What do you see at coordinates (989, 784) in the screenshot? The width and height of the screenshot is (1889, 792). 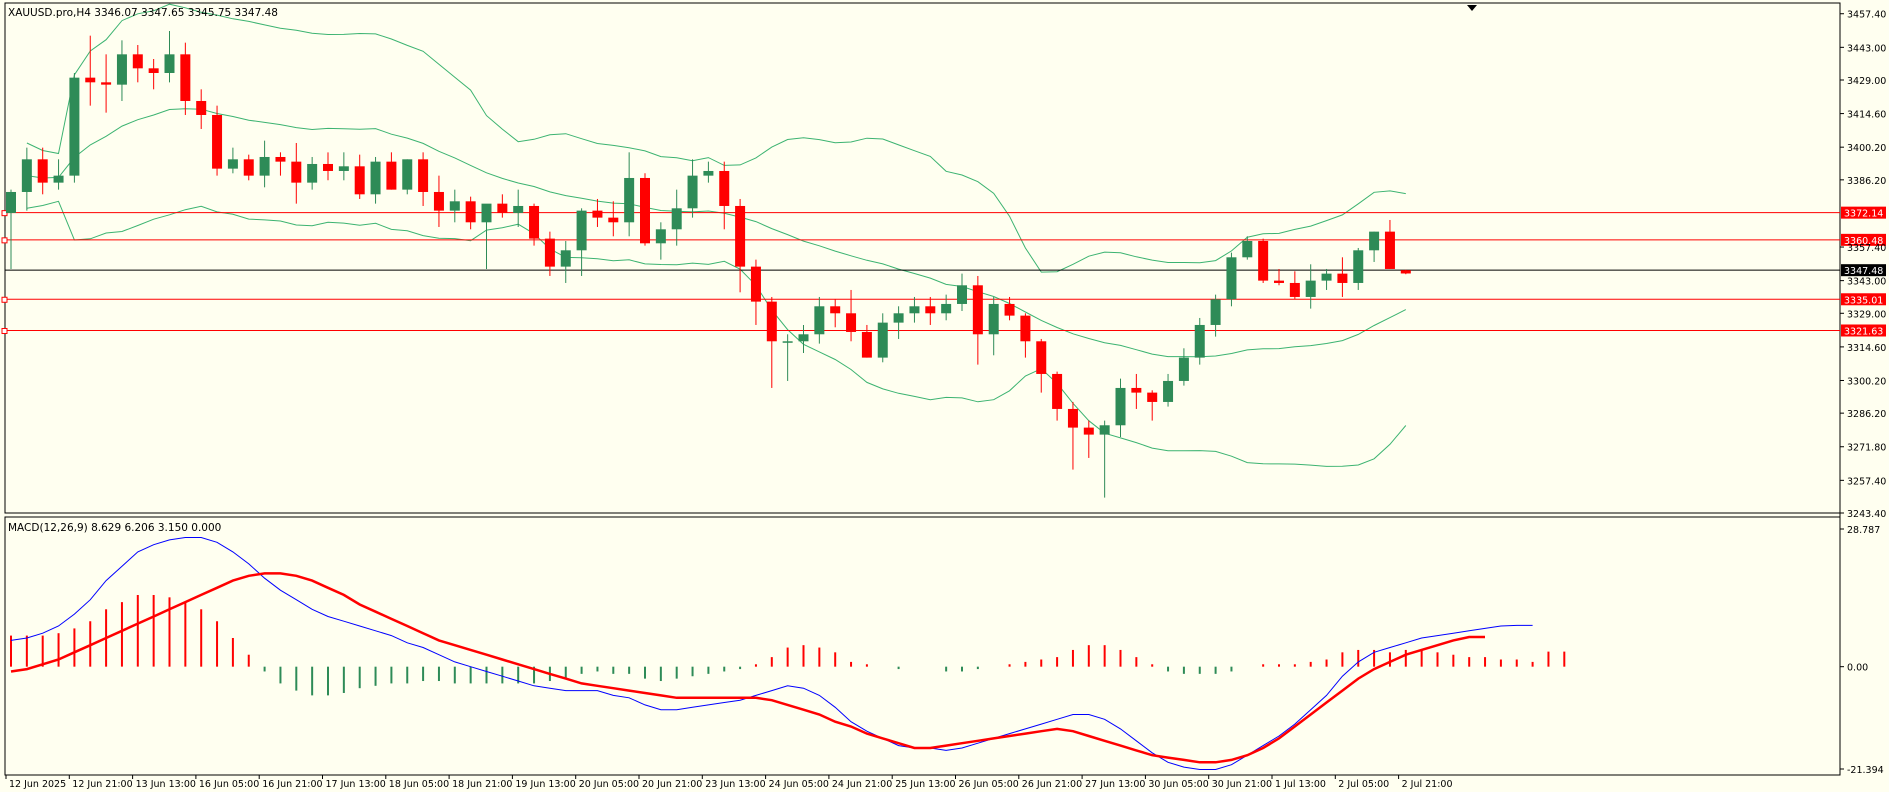 I see `time-axis-label: 26 Jun 05:00` at bounding box center [989, 784].